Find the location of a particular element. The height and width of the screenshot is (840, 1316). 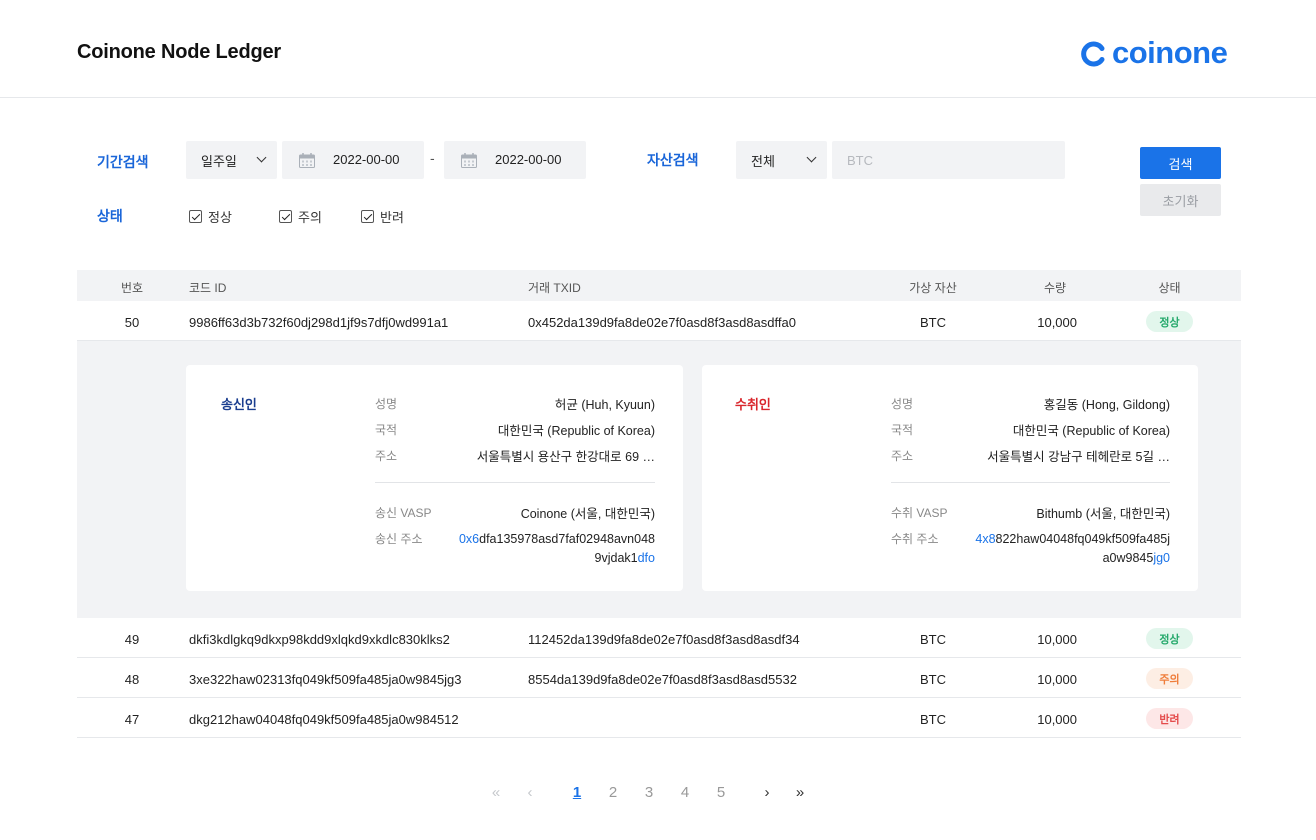

date-to-field: 2022-00-00 is located at coordinates (515, 160).